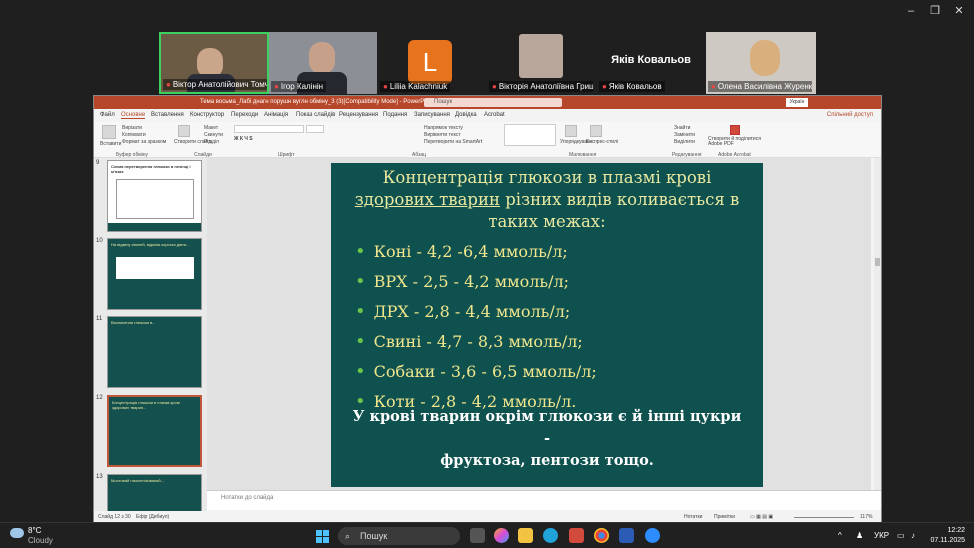  What do you see at coordinates (443, 128) in the screenshot?
I see `text-direction-button: Напрямок тексту` at bounding box center [443, 128].